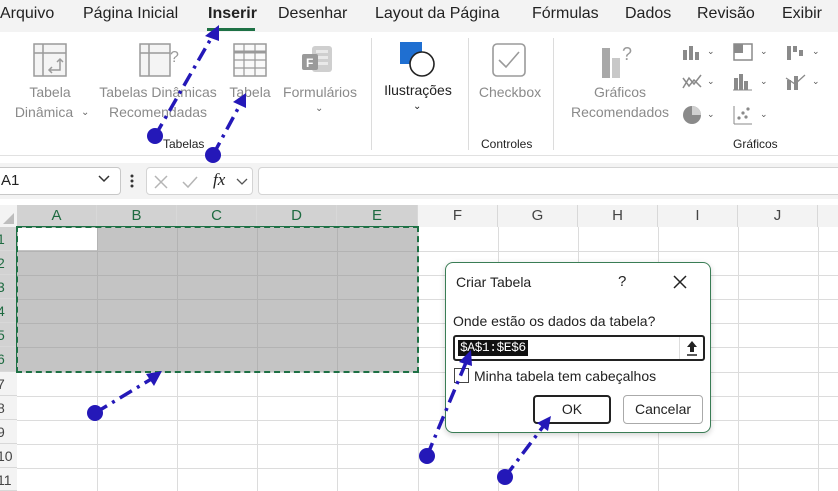 The width and height of the screenshot is (838, 491). Describe the element at coordinates (796, 82) in the screenshot. I see `combo-chart-icon` at that location.